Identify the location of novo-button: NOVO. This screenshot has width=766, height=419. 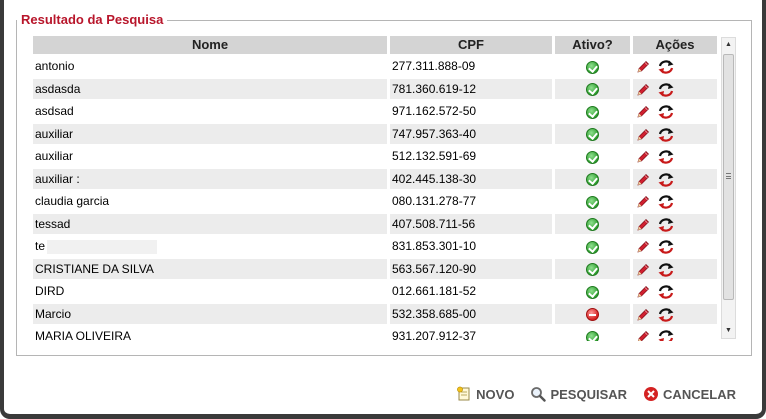
(485, 394).